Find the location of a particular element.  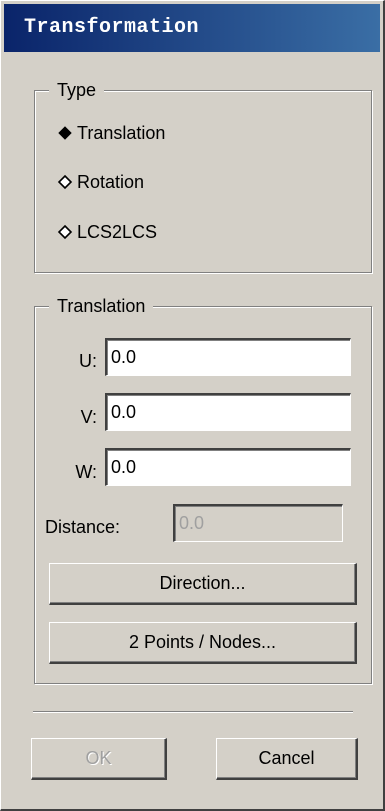

radio-rotation-label: Rotation is located at coordinates (111, 182).